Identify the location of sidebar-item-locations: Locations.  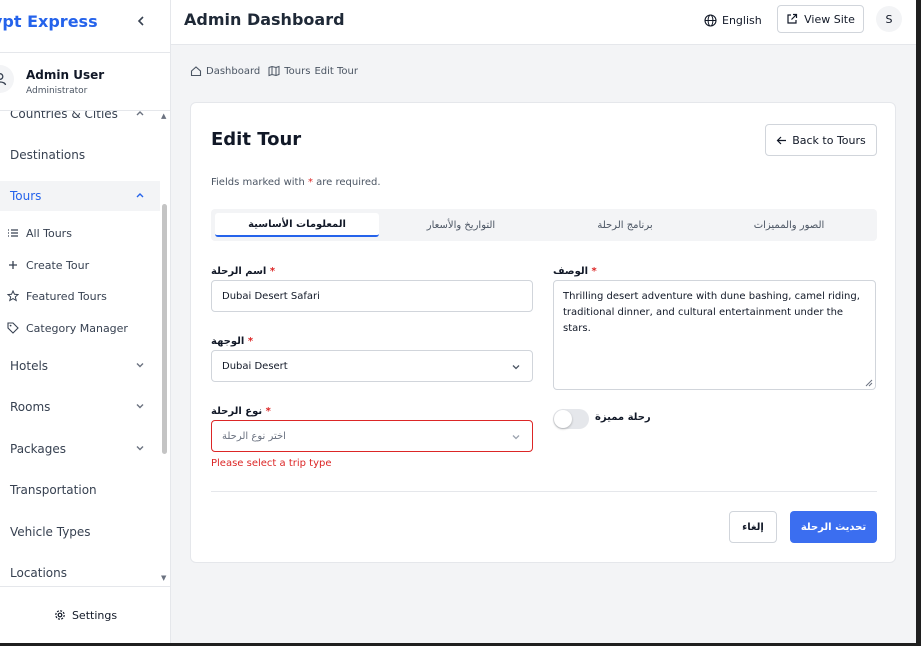
(80, 571).